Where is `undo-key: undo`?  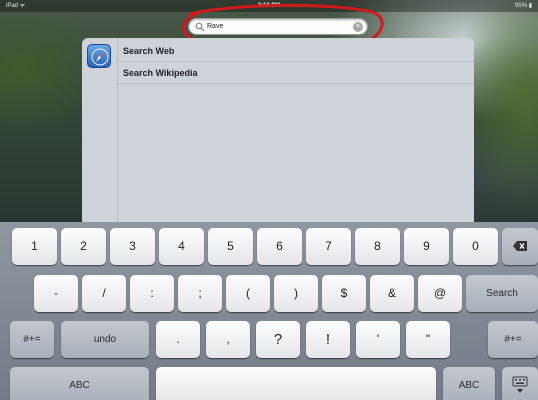
undo-key: undo is located at coordinates (105, 339).